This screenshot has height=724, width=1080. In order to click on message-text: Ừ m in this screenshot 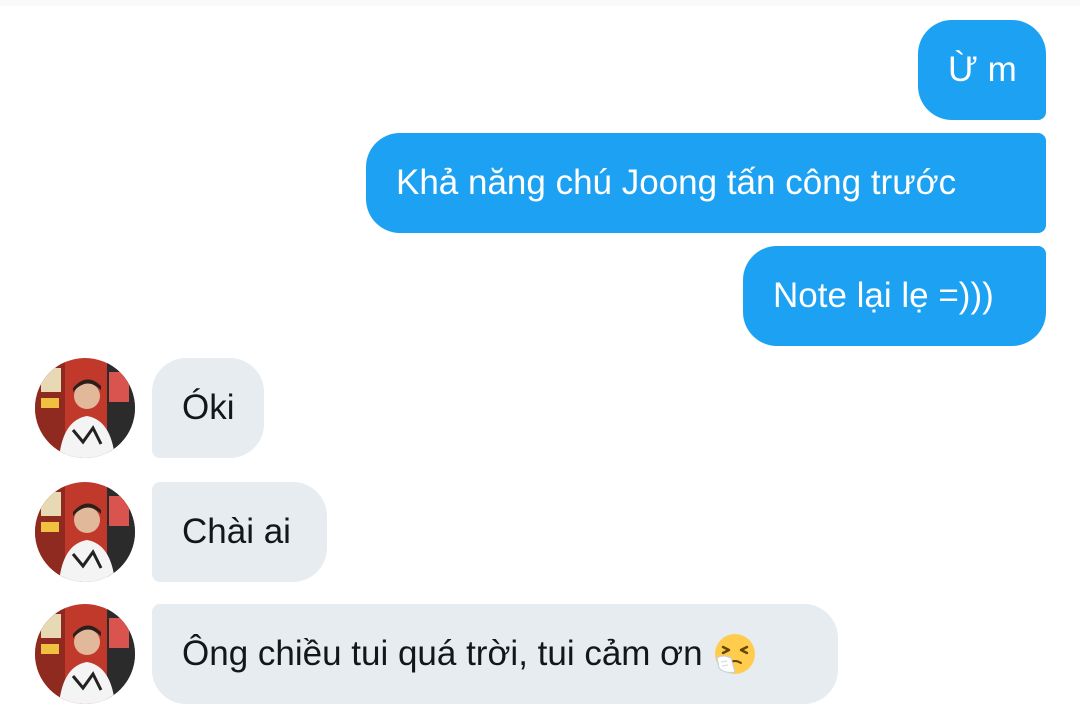, I will do `click(982, 69)`.